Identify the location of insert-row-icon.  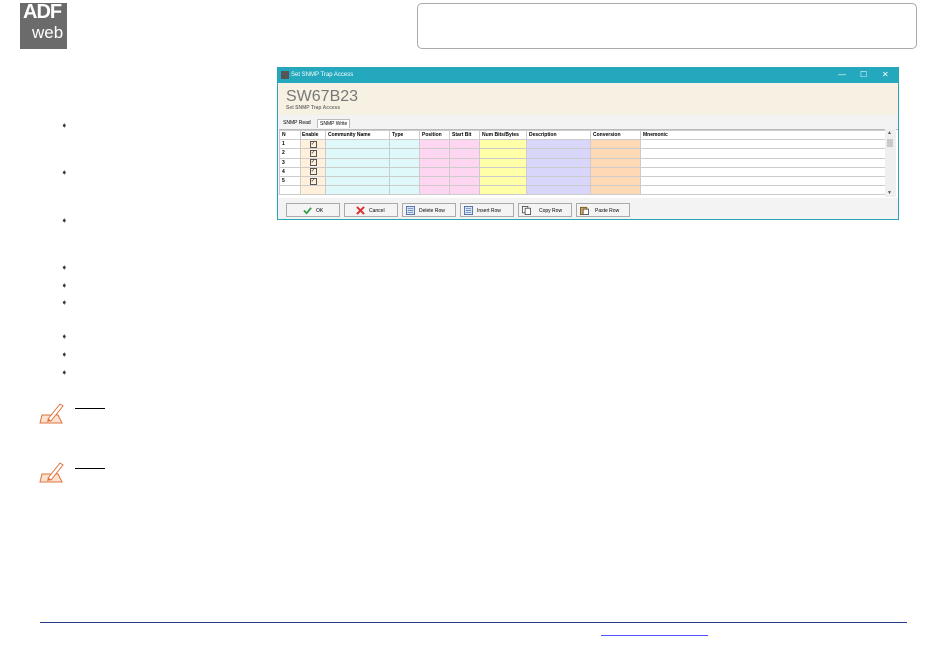
(468, 210).